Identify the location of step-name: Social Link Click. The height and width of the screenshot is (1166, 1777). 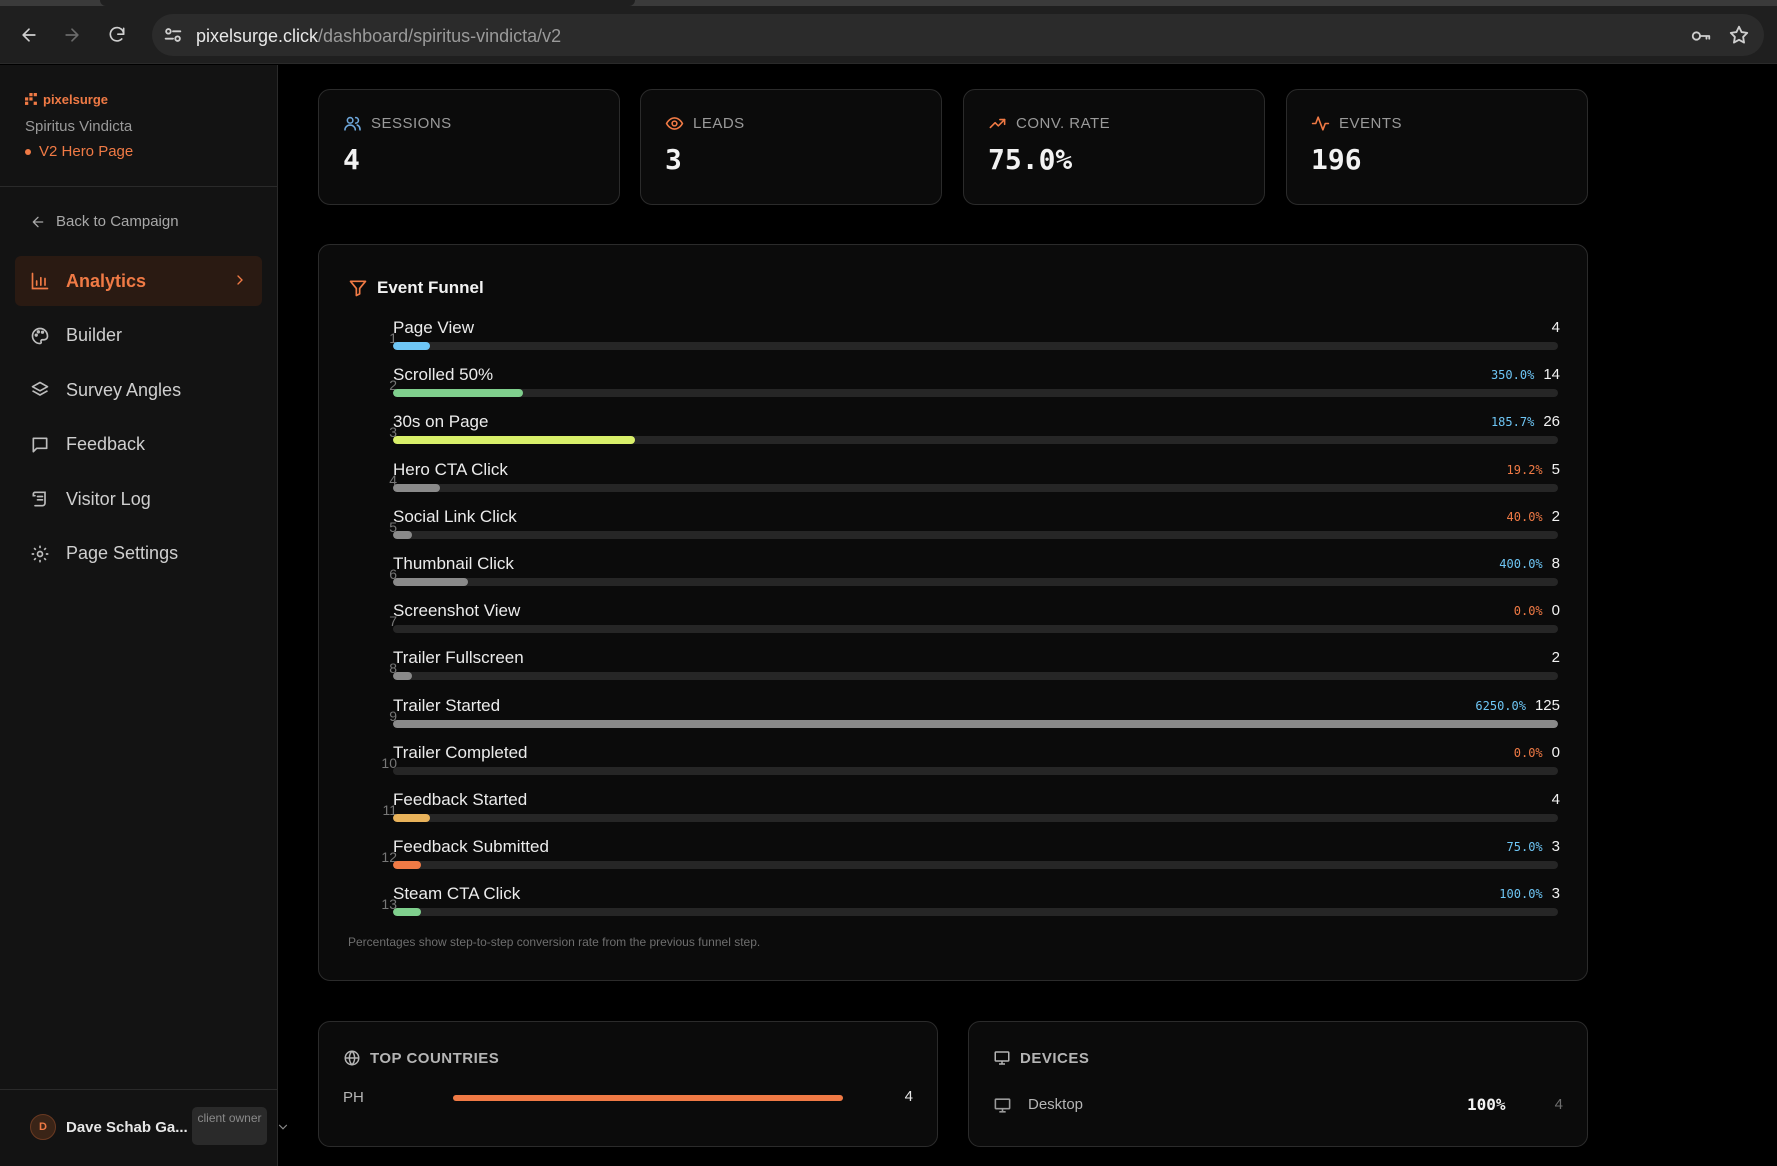
(455, 516).